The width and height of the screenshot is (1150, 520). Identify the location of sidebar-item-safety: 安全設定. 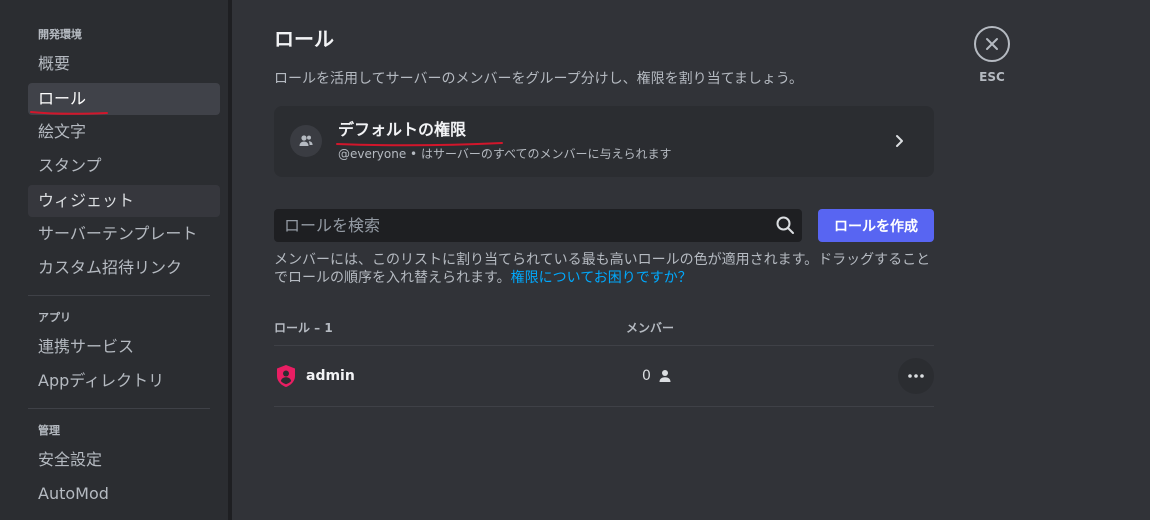
(124, 460).